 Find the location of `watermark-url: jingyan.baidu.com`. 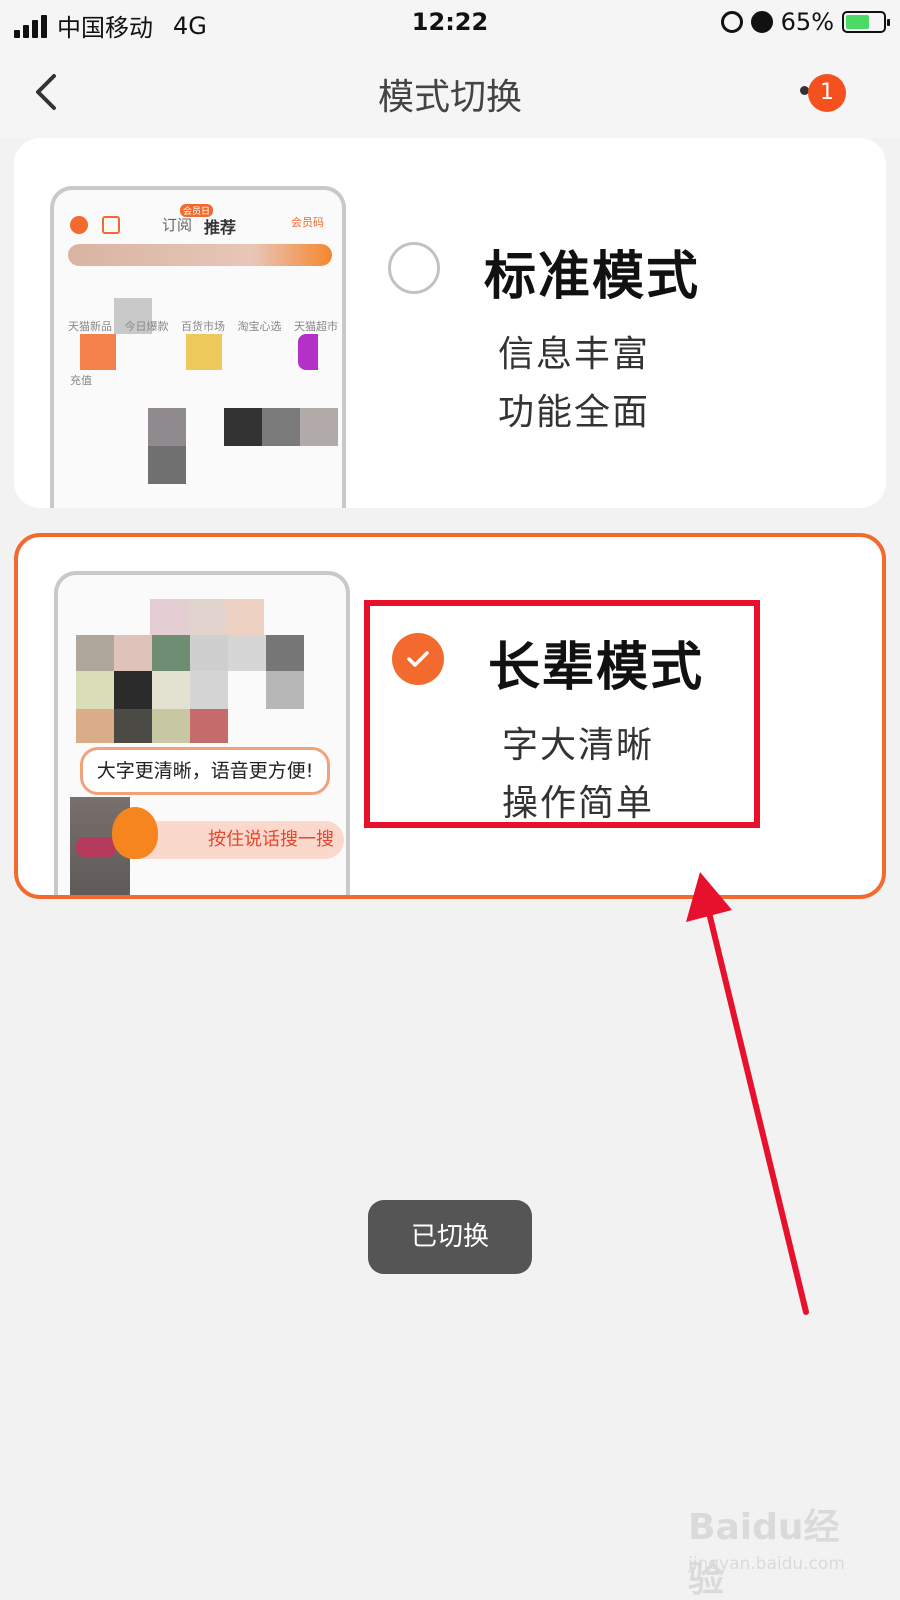

watermark-url: jingyan.baidu.com is located at coordinates (766, 1564).